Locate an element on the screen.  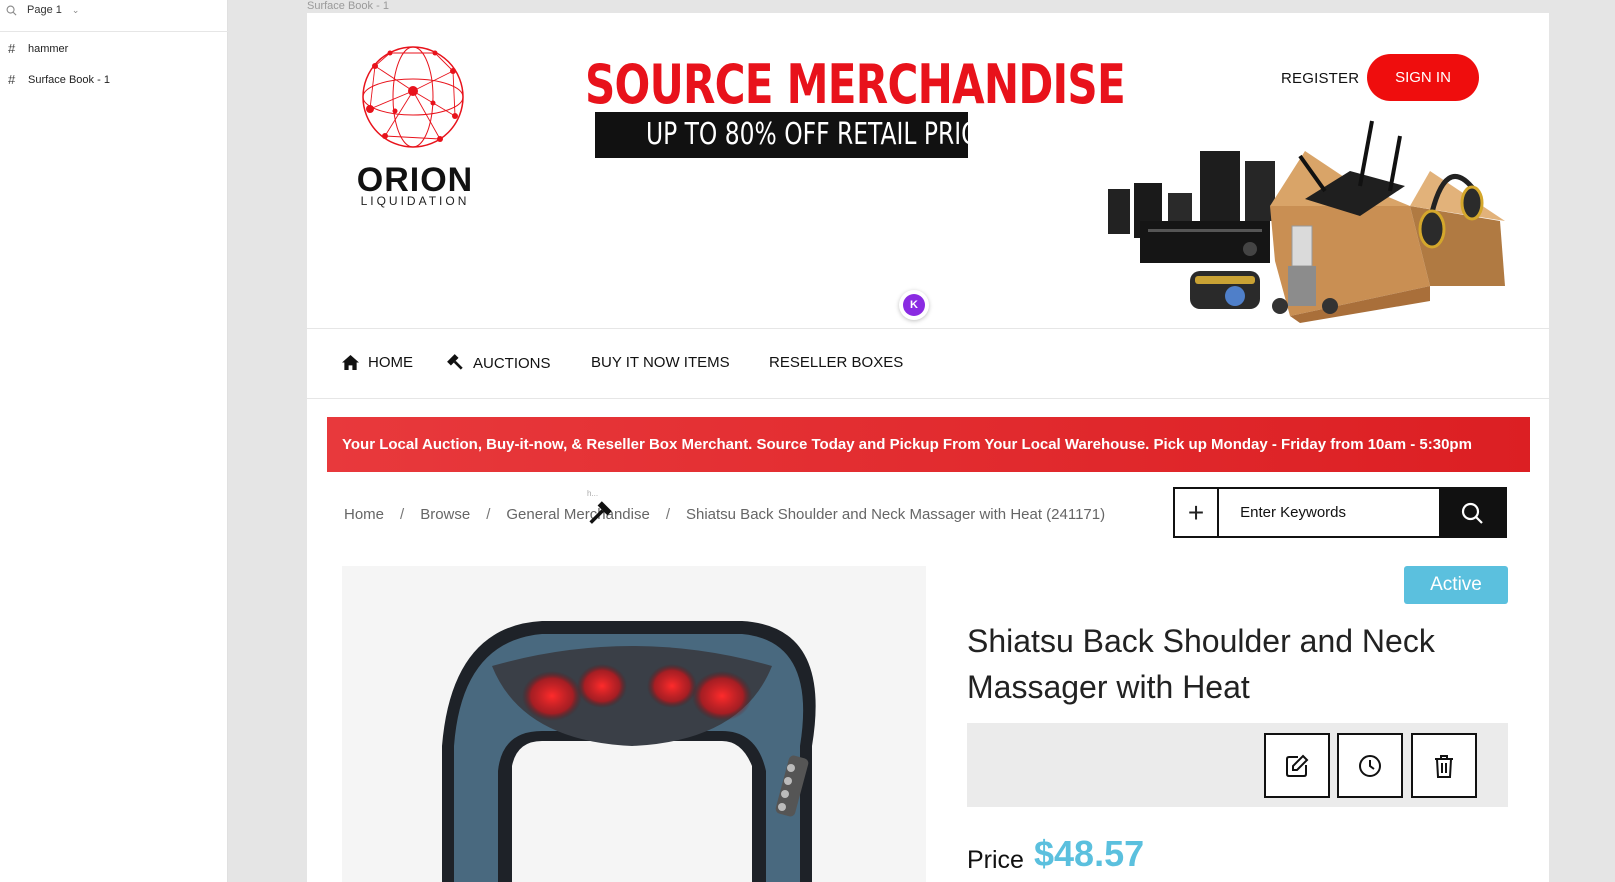
logo-subtitle: LIQUIDATION is located at coordinates (415, 201).